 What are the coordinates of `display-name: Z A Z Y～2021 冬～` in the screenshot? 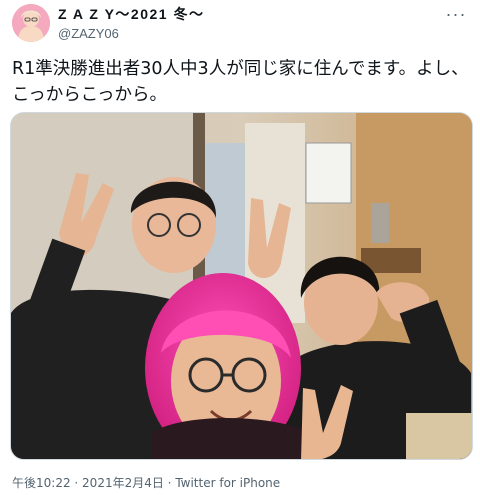 It's located at (131, 15).